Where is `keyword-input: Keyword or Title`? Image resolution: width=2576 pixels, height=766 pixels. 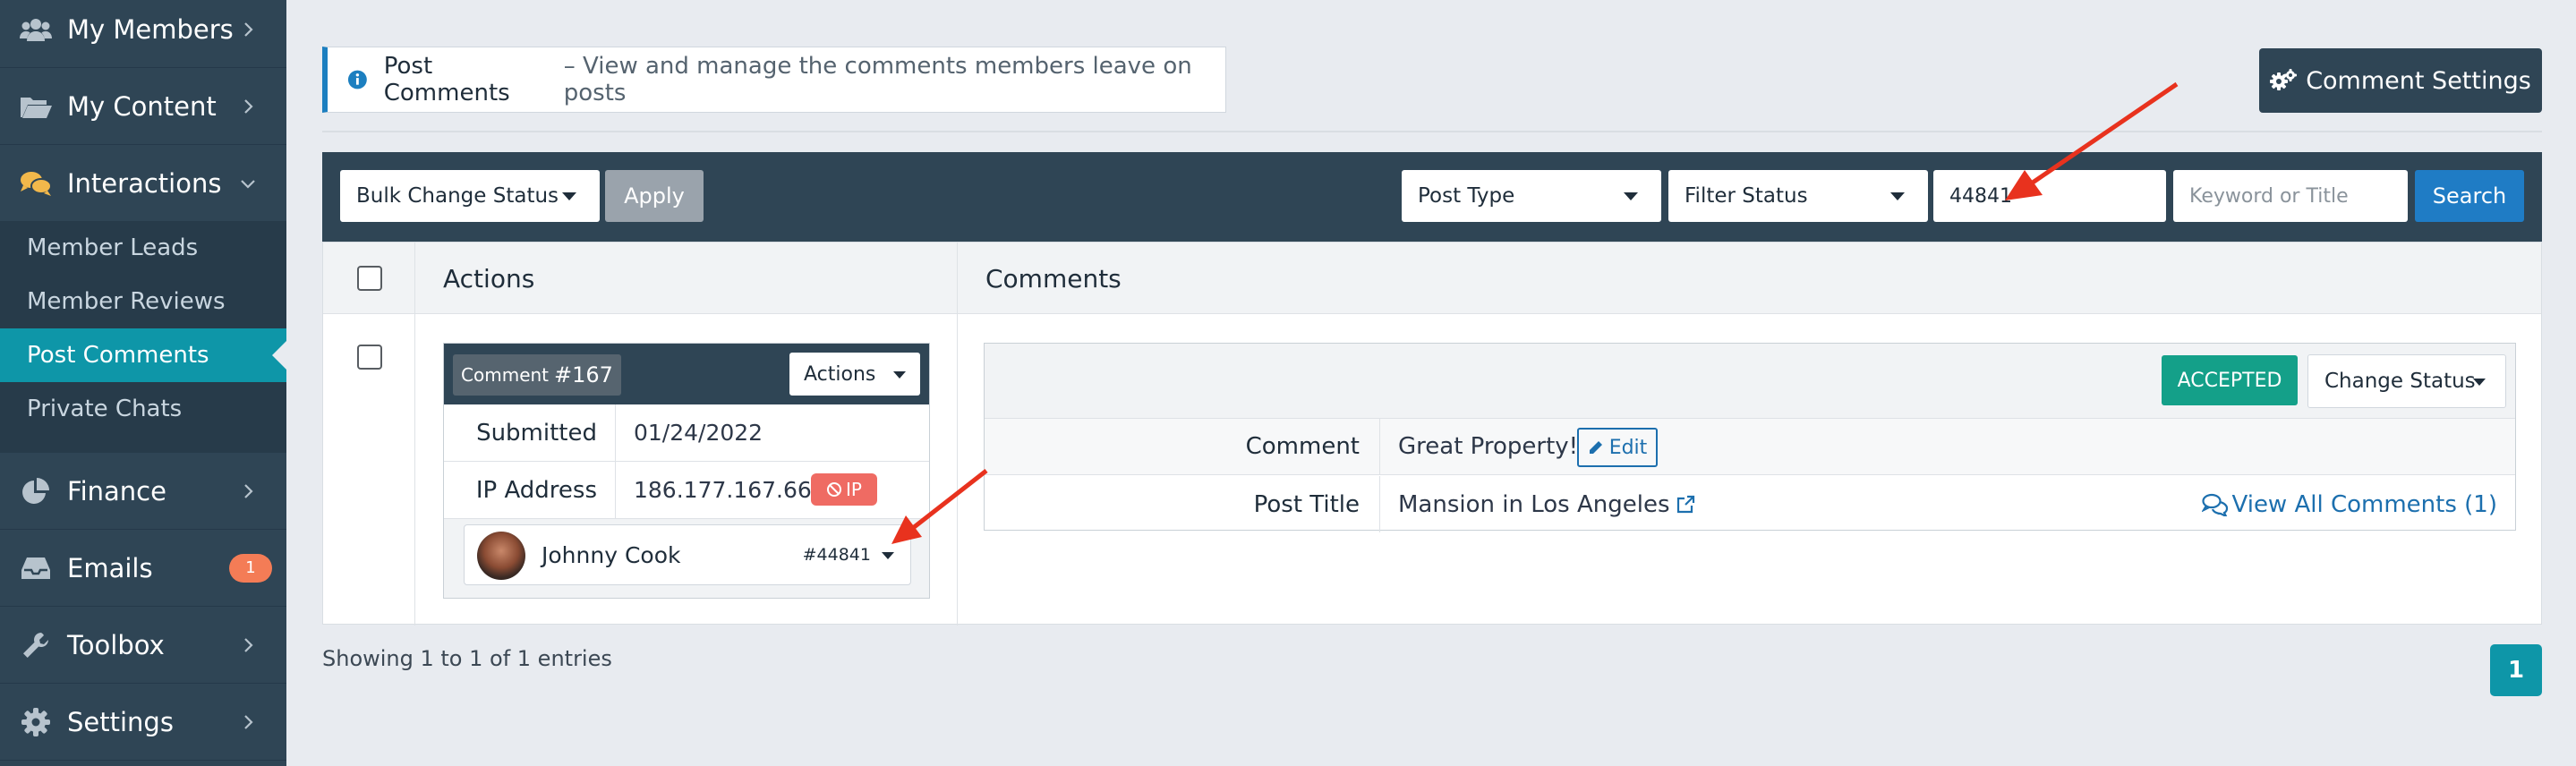
keyword-input: Keyword or Title is located at coordinates (2290, 196).